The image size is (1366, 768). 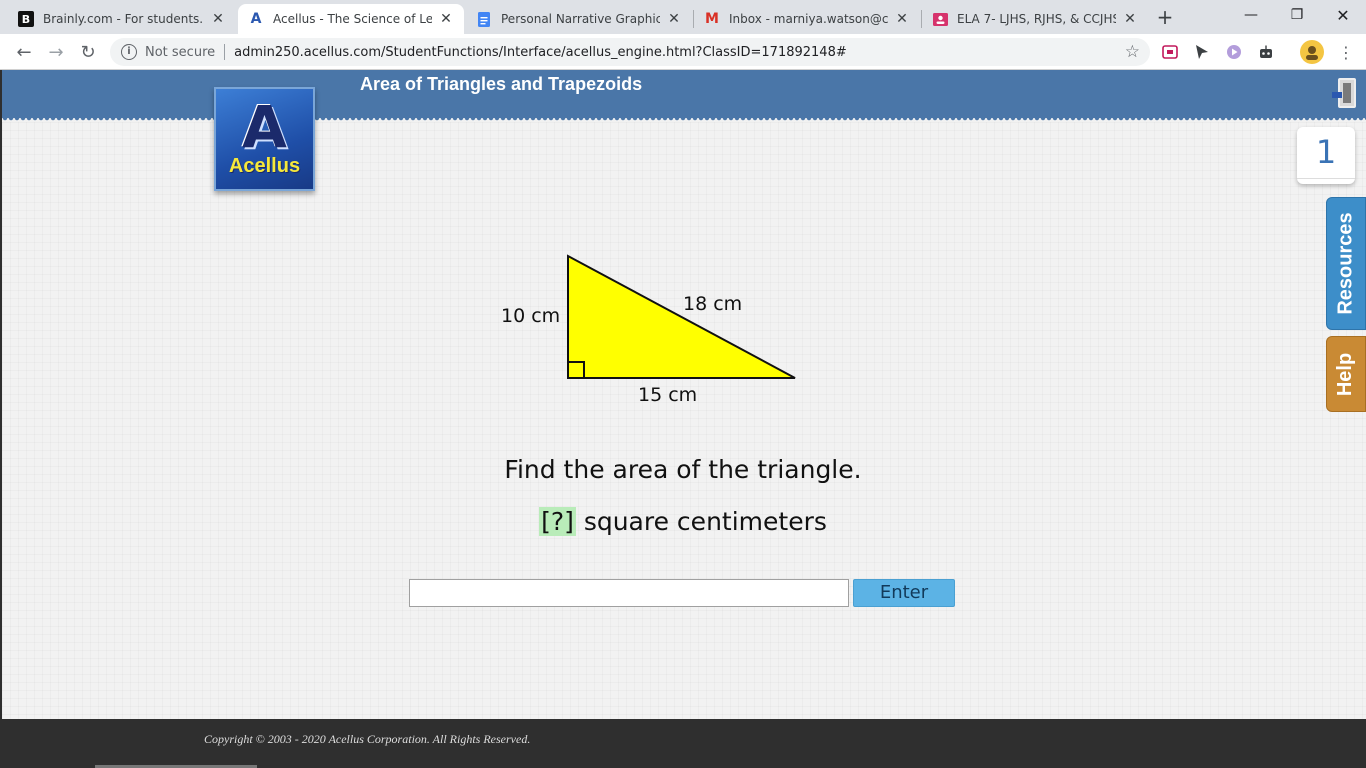 I want to click on page-number-card: 1, so click(x=1326, y=155).